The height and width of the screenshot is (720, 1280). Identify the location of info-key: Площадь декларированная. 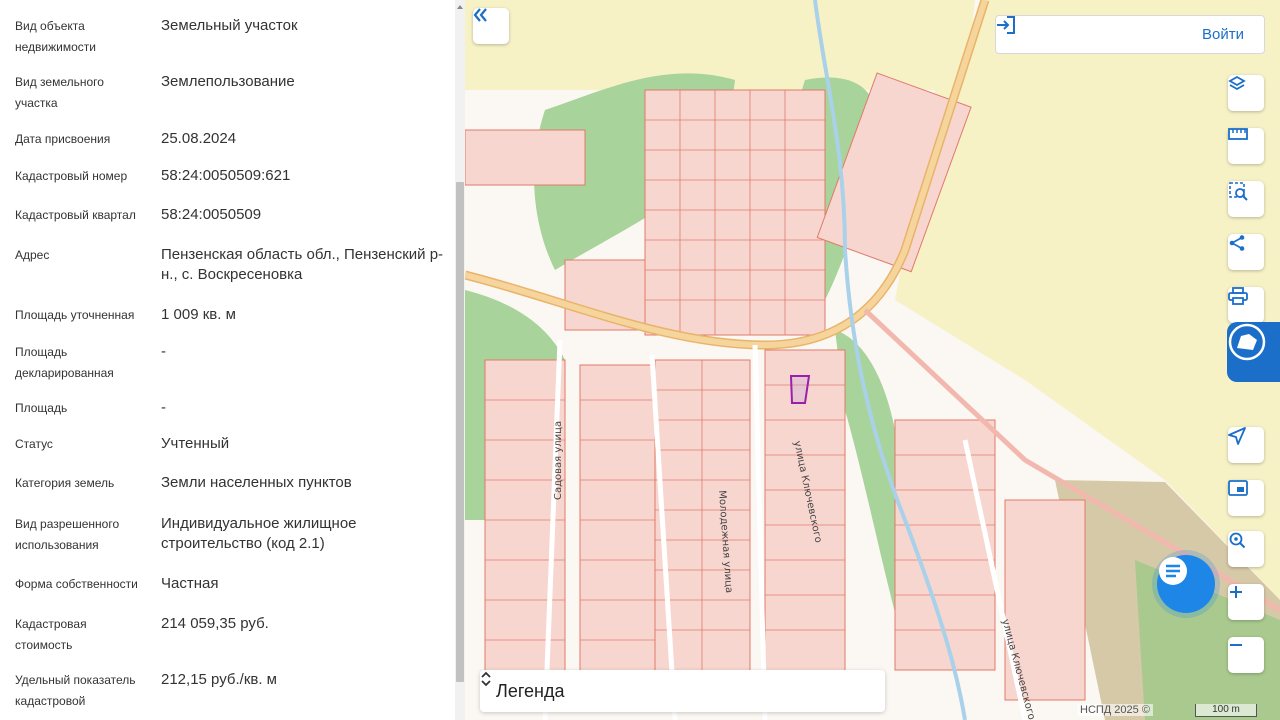
(64, 362).